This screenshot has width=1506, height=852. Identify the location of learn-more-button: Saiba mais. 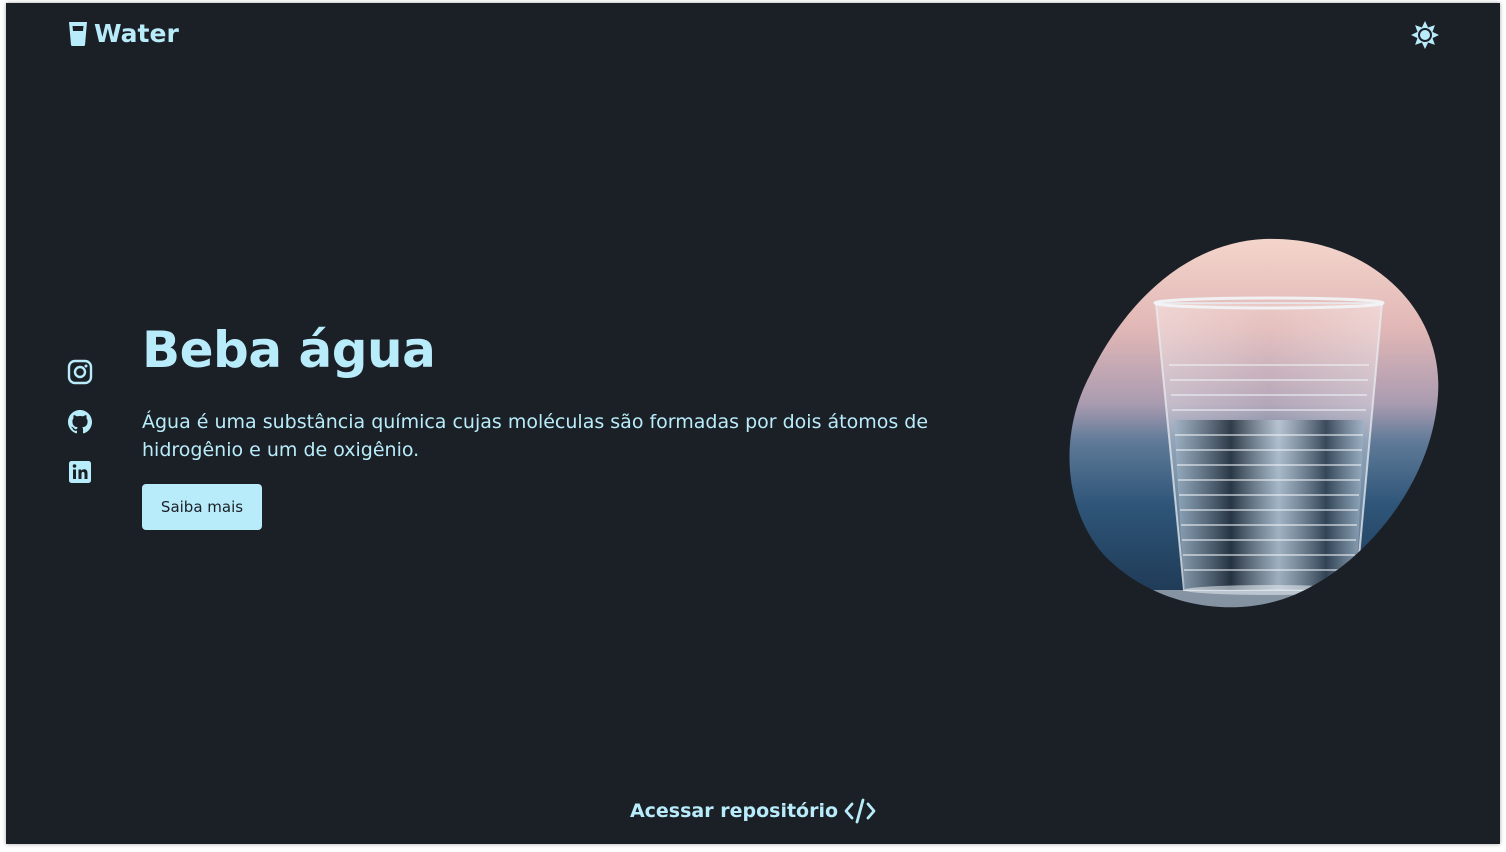
(202, 507).